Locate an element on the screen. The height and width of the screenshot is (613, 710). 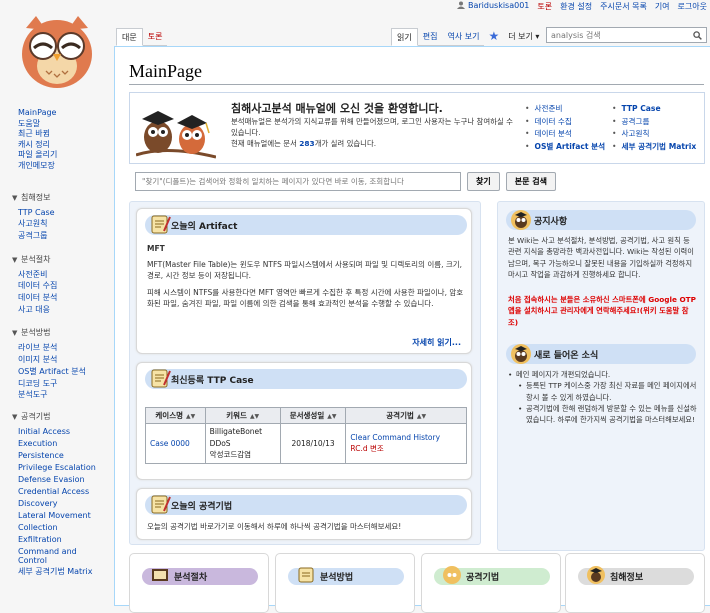
technique-link: Clear Command History is located at coordinates (395, 437).